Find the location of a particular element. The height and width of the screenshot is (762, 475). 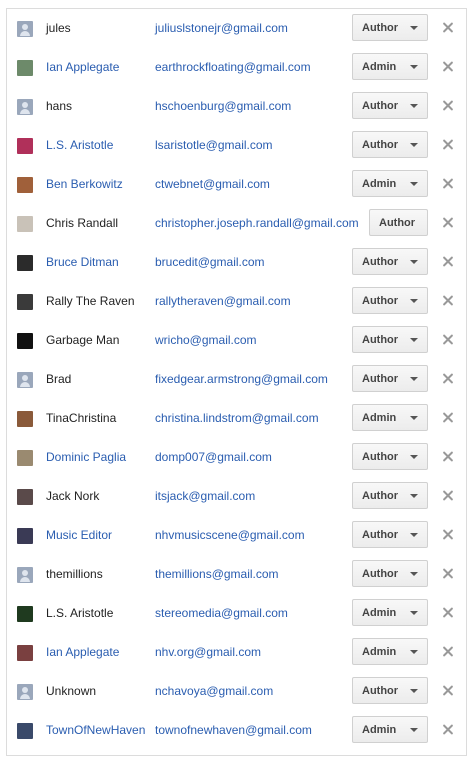

user-row: Bruce Ditman brucedit@gmail.com Author is located at coordinates (236, 262).